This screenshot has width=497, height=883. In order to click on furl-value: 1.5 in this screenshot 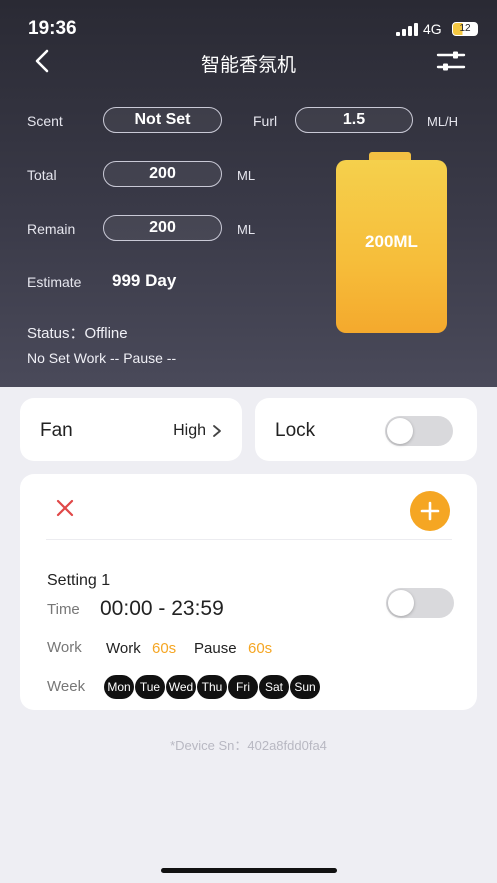, I will do `click(354, 120)`.